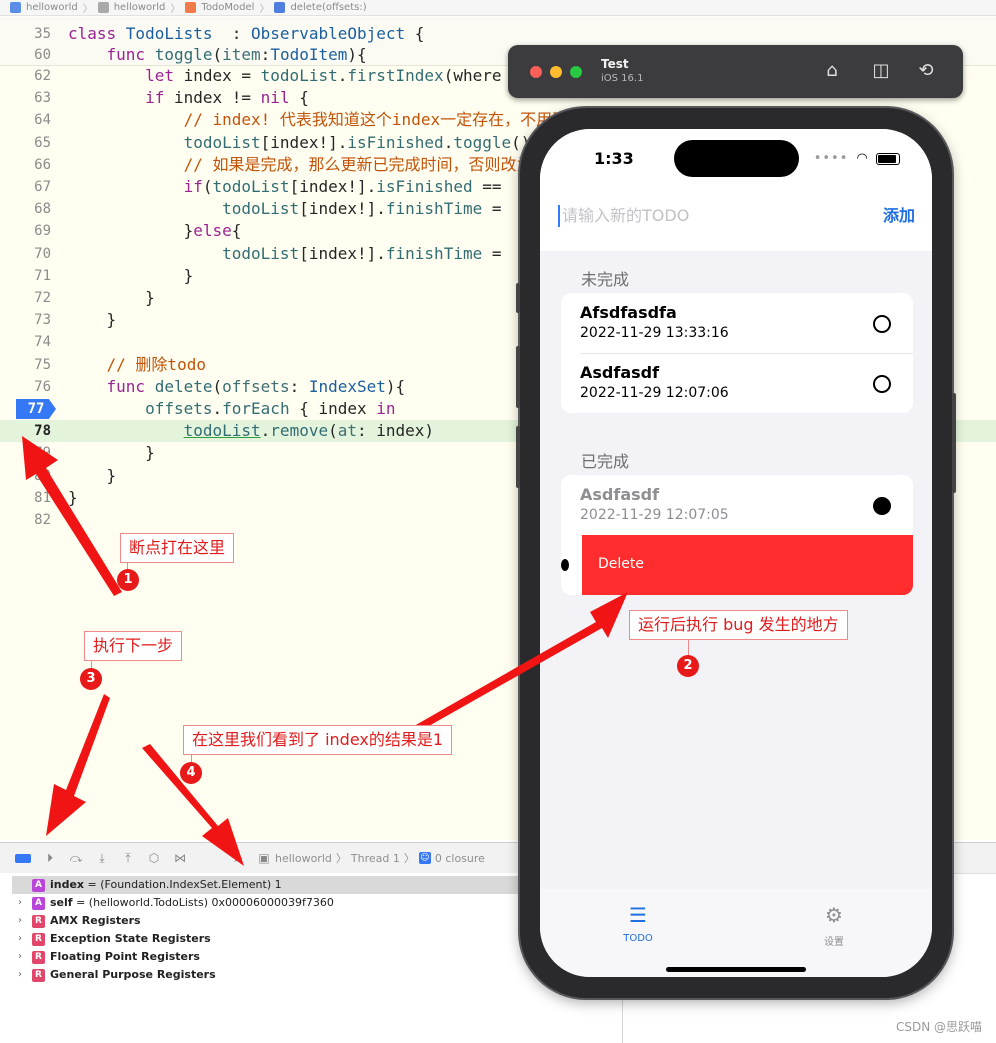  Describe the element at coordinates (238, 858) in the screenshot. I see `location-icon: ➤` at that location.